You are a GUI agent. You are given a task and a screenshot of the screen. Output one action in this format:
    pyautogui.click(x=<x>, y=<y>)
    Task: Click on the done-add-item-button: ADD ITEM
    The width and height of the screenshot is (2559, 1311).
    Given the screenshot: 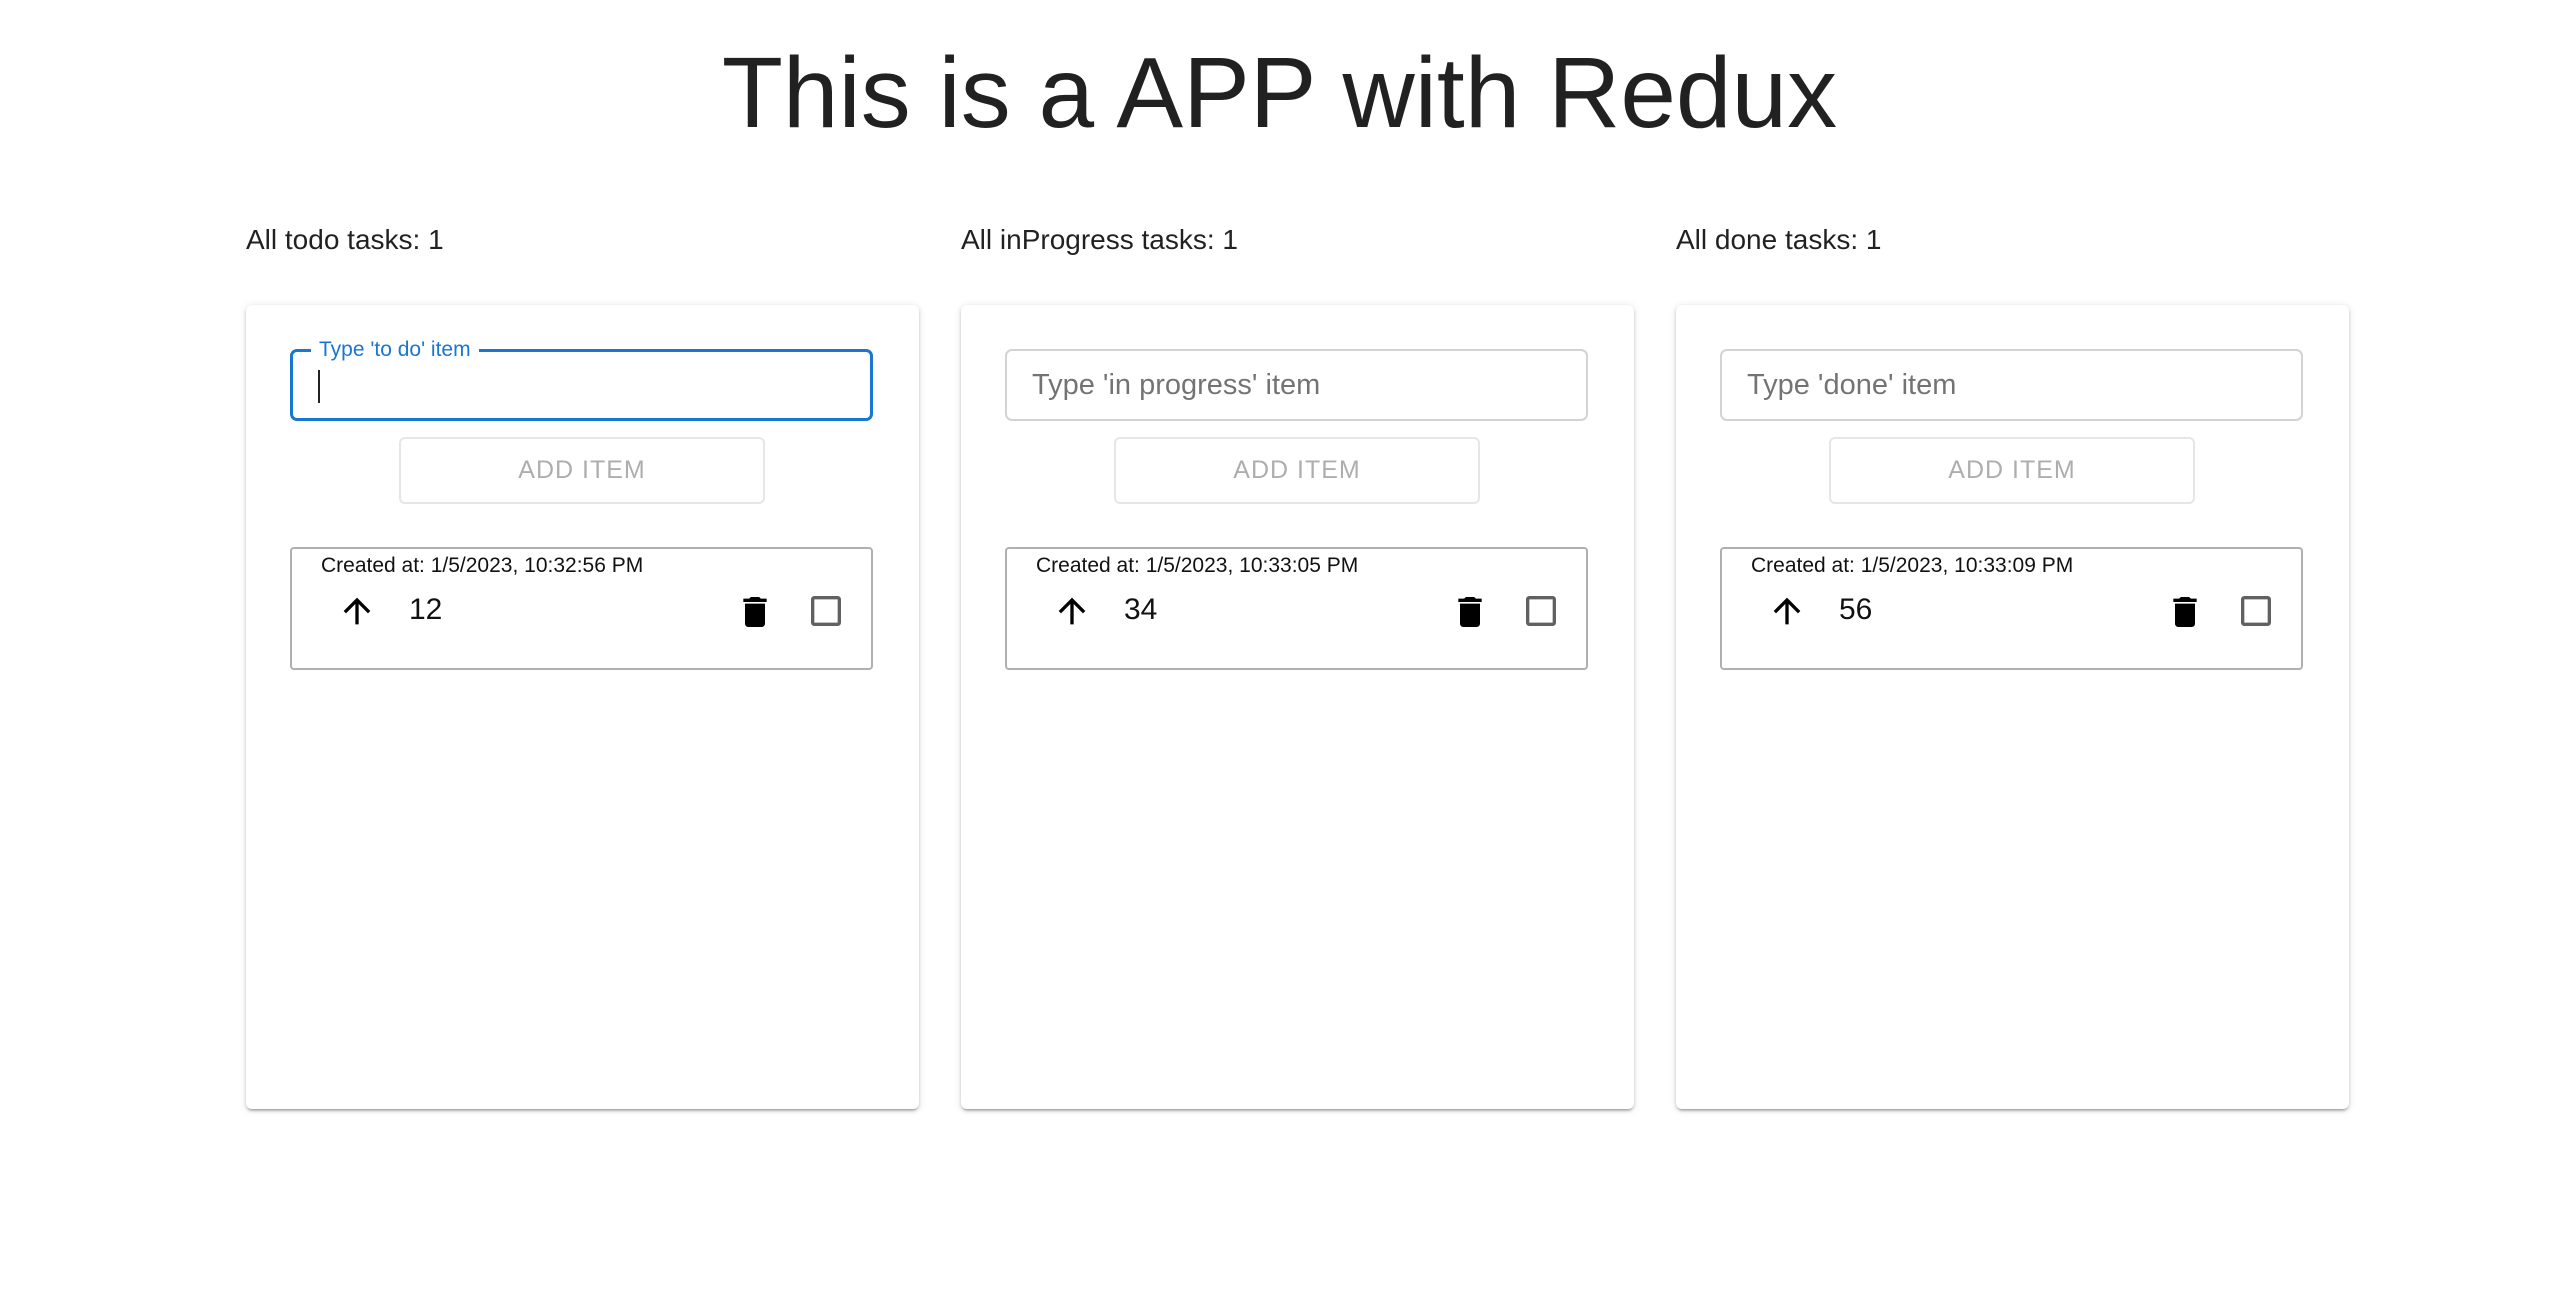 What is the action you would take?
    pyautogui.click(x=2012, y=470)
    